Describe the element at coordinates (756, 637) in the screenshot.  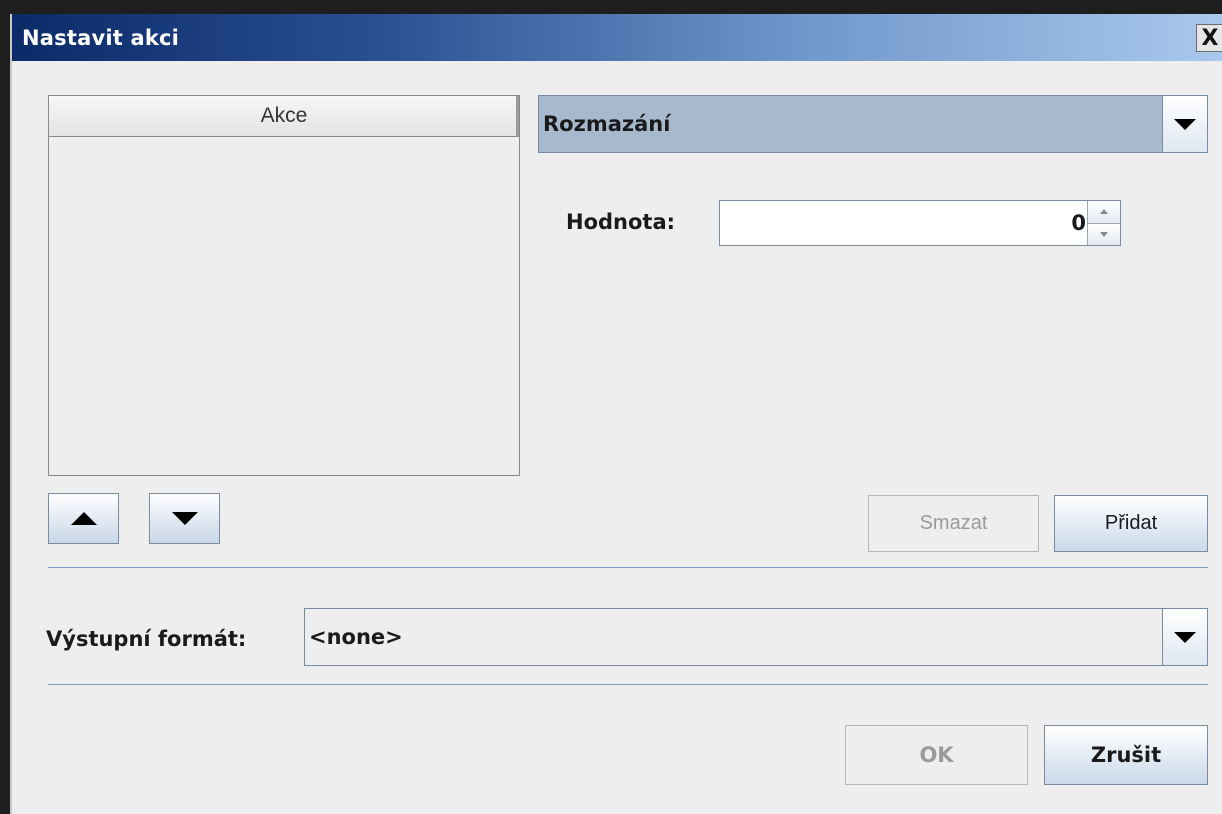
I see `output-format-select: <none>` at that location.